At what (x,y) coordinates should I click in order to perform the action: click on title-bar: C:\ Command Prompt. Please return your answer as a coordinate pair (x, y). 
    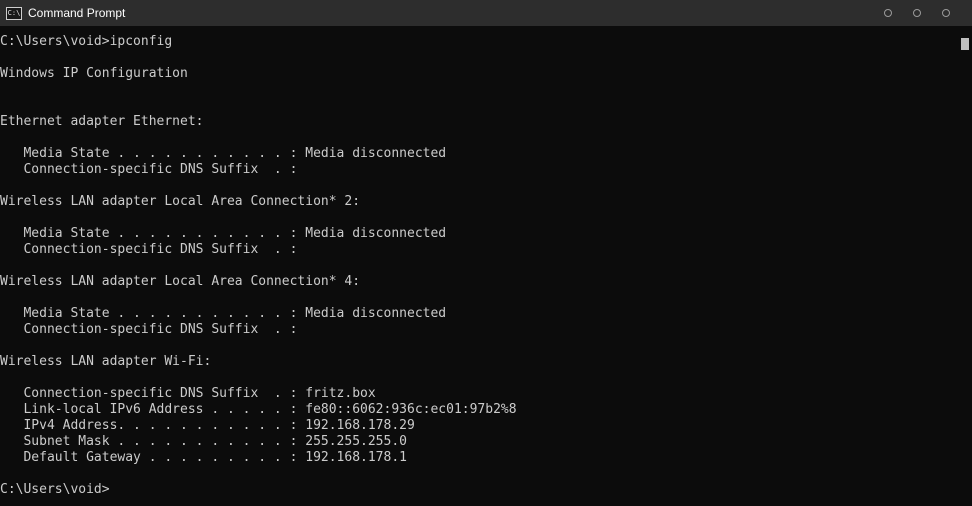
    Looking at the image, I should click on (486, 13).